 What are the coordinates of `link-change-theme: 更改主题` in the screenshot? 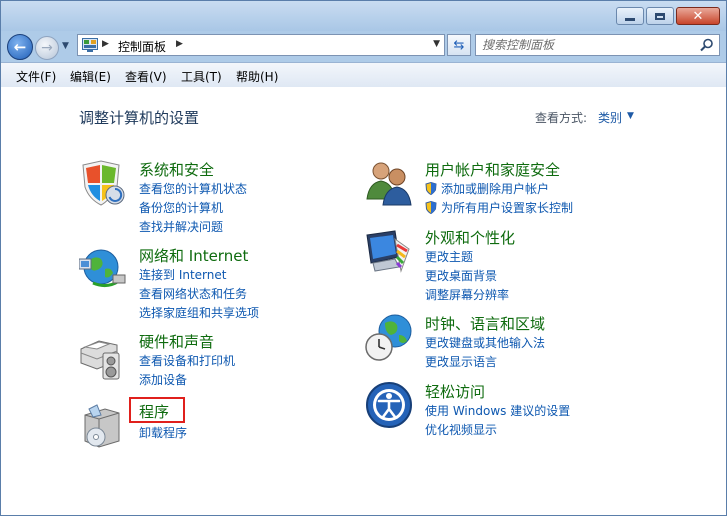 It's located at (449, 256).